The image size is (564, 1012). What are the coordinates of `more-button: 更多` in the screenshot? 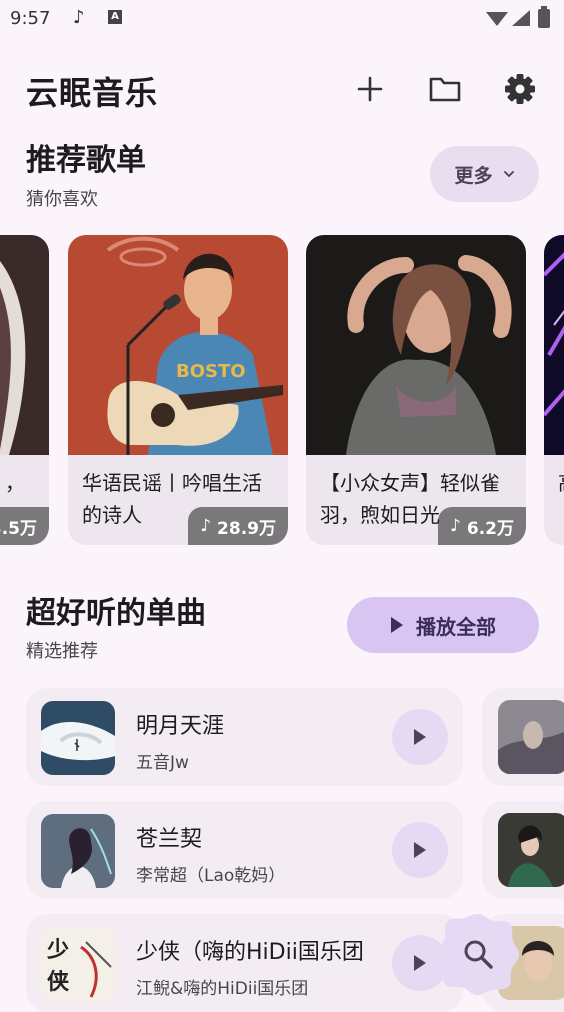 It's located at (484, 174).